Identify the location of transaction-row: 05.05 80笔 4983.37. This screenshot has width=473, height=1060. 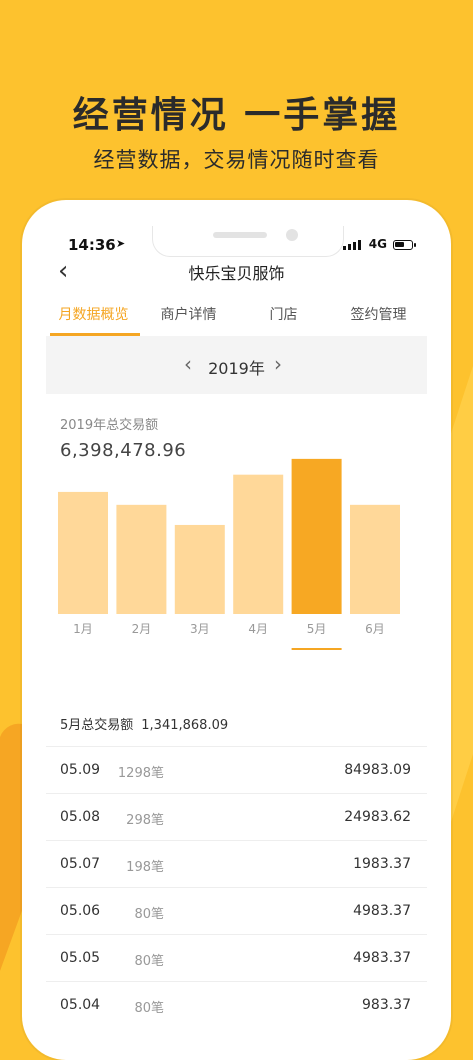
(236, 957).